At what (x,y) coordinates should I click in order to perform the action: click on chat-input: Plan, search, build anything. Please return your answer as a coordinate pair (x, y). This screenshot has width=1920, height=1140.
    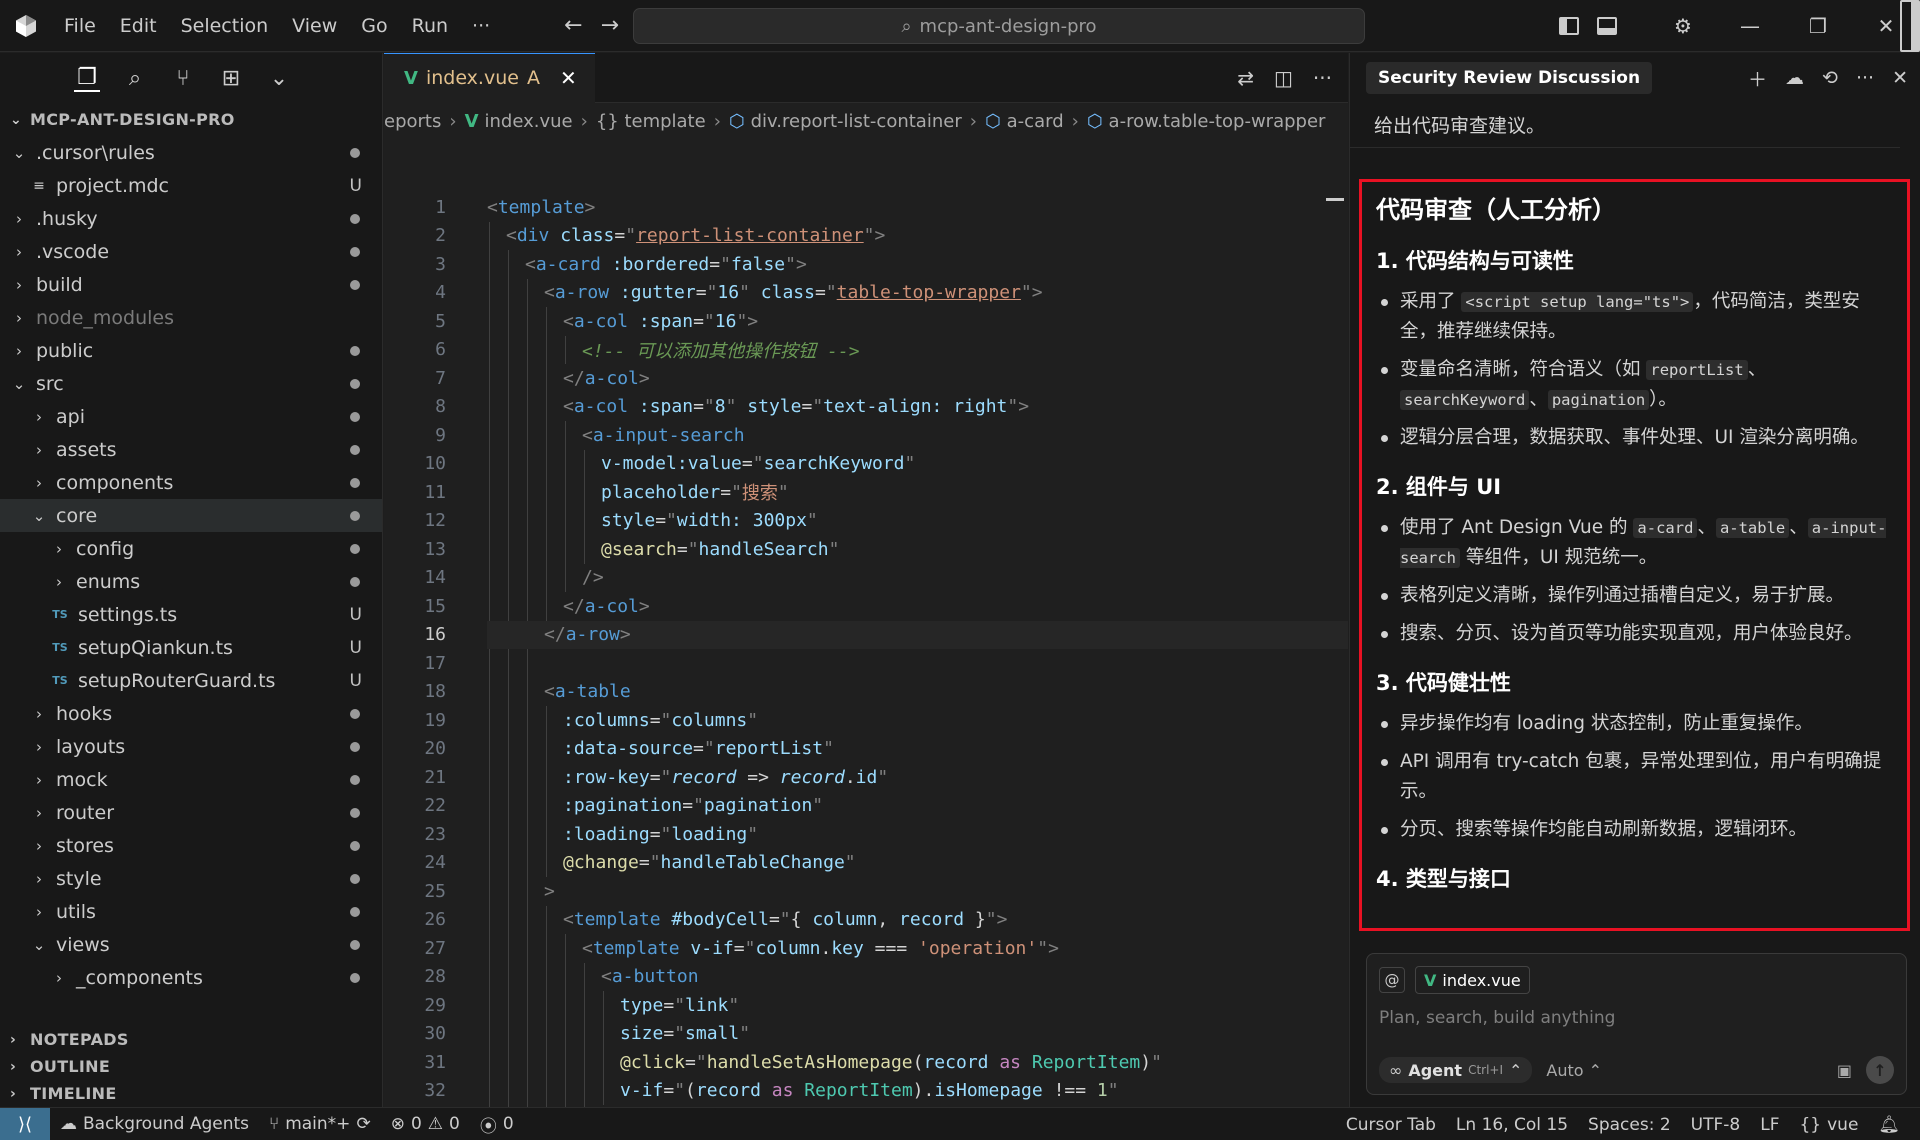
    Looking at the image, I should click on (1636, 1018).